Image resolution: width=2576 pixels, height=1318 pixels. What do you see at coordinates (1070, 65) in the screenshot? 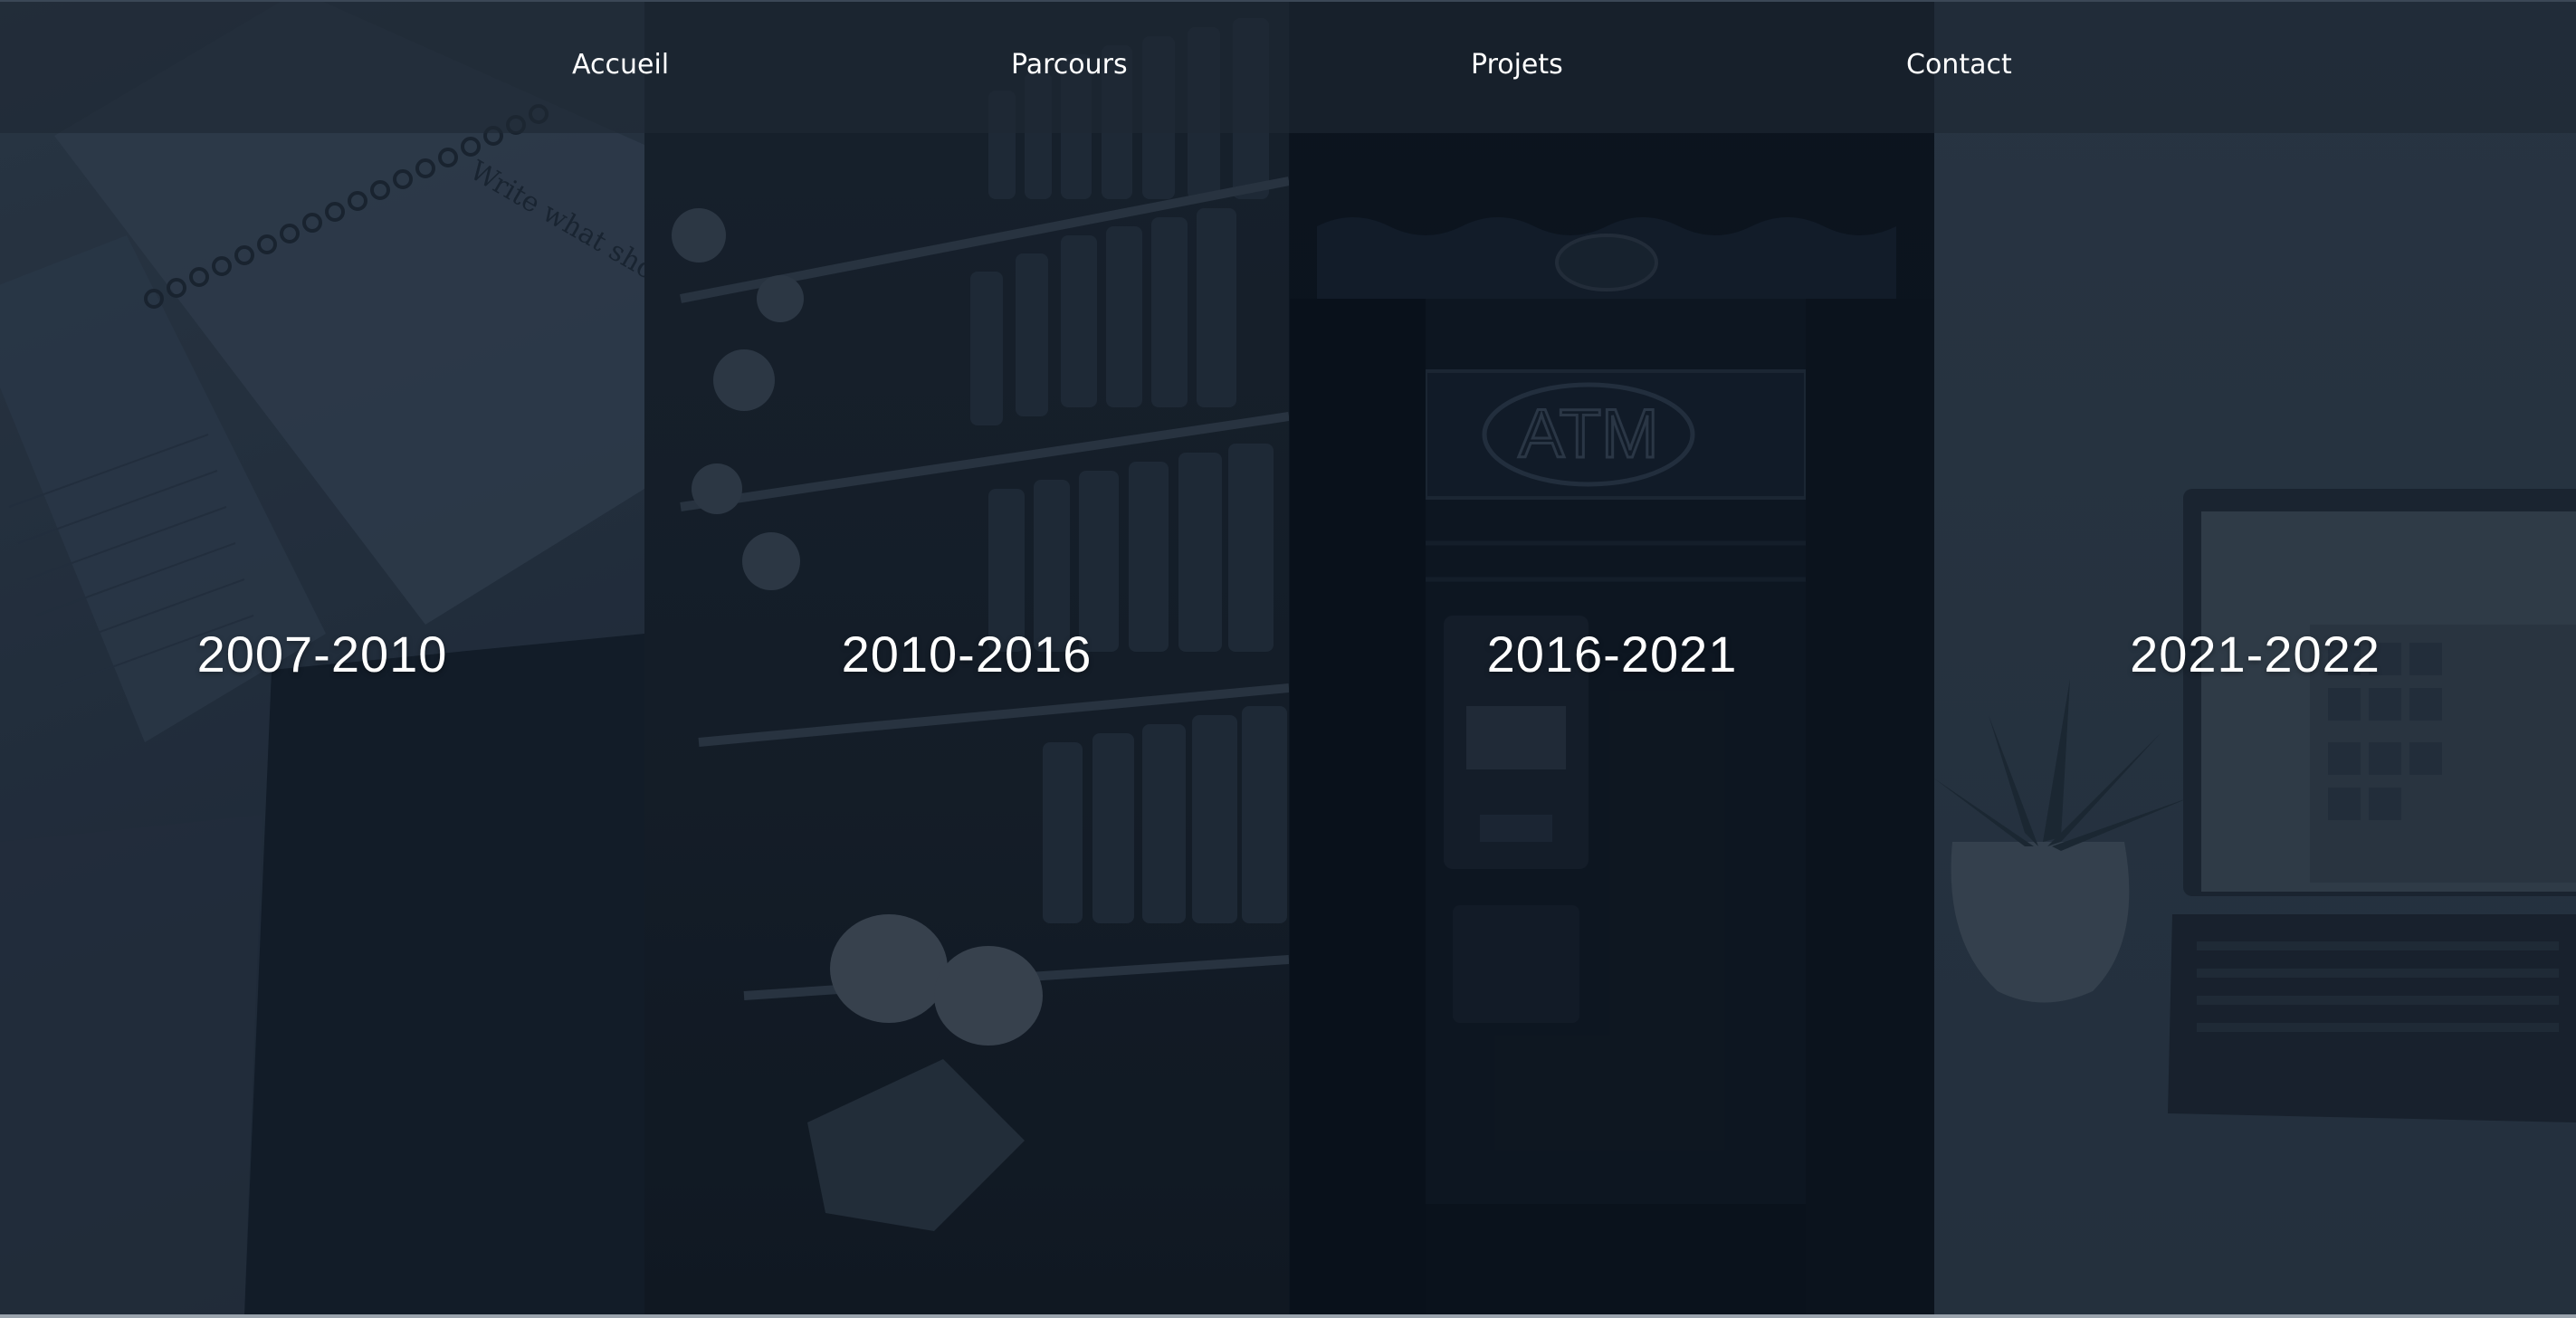
I see `nav-link-parcours: Parcours` at bounding box center [1070, 65].